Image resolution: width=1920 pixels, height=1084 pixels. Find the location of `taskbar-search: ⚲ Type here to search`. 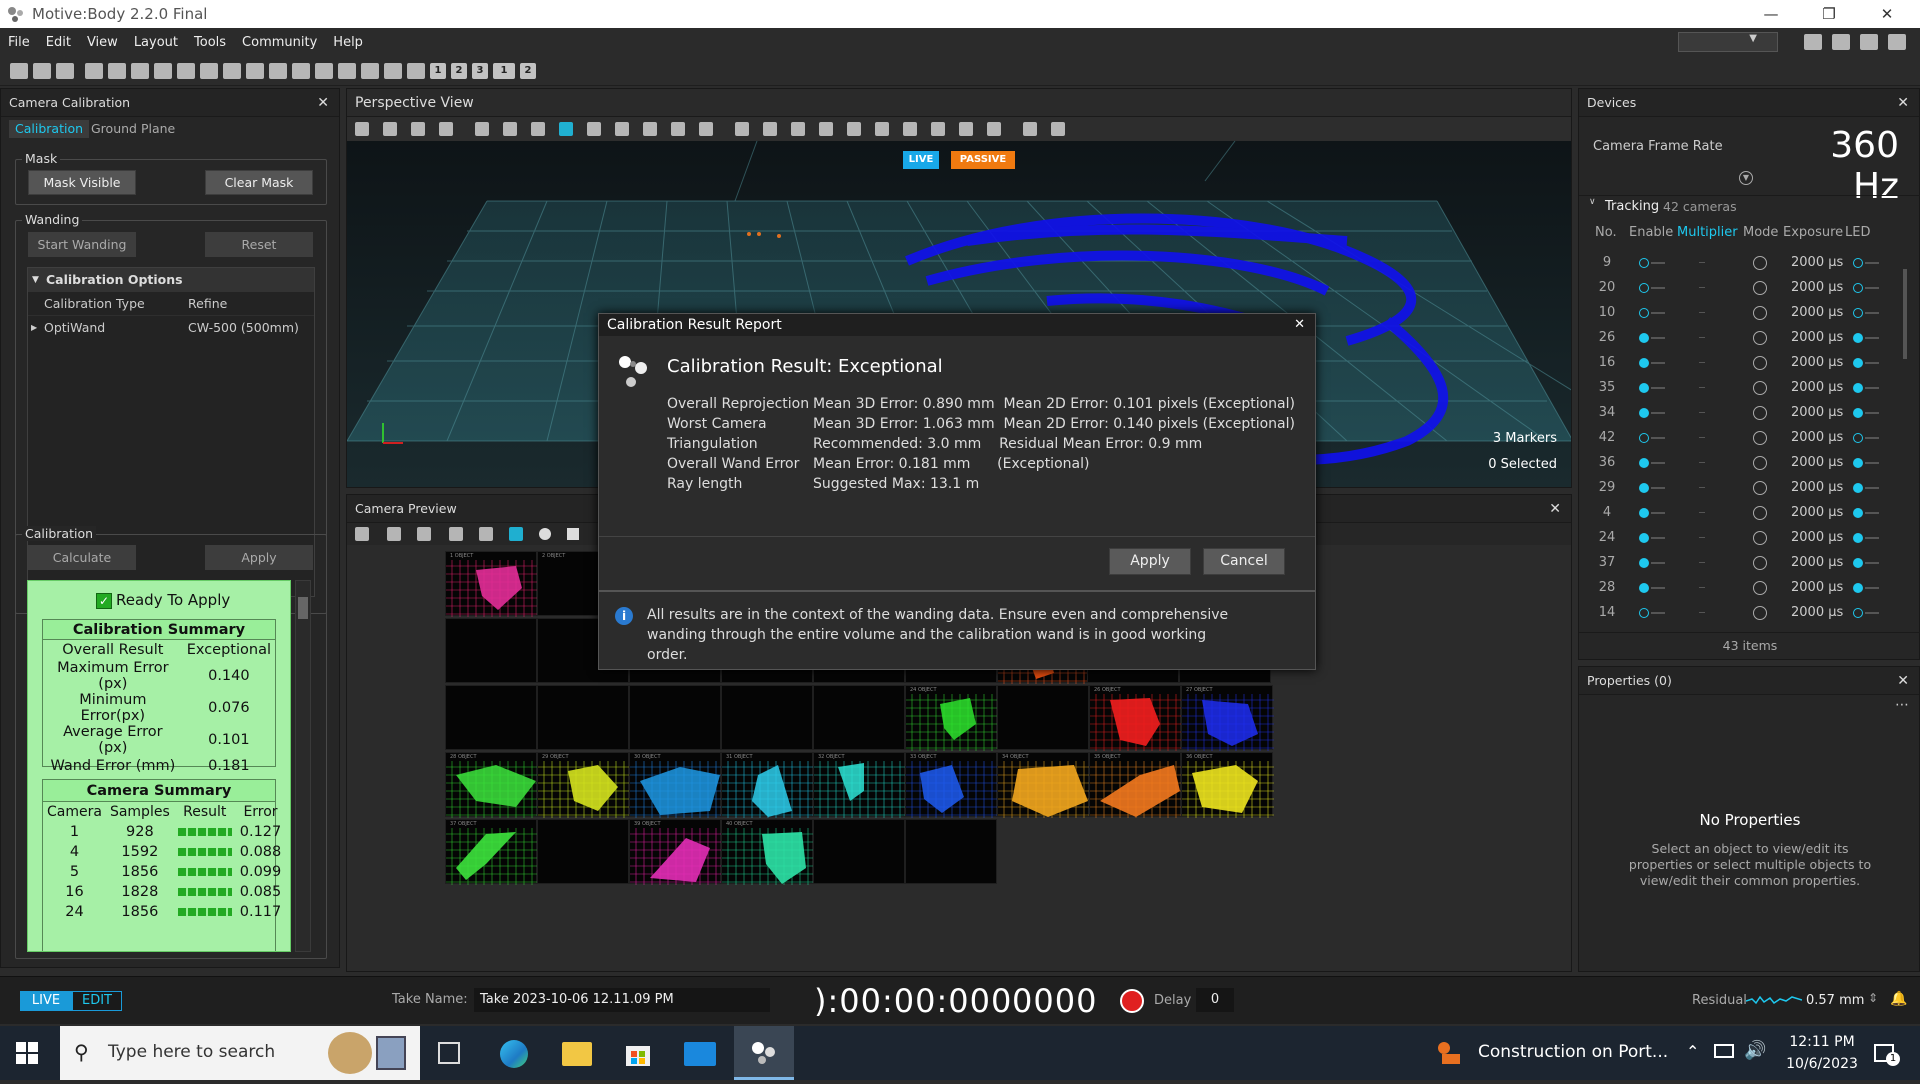

taskbar-search: ⚲ Type here to search is located at coordinates (240, 1053).